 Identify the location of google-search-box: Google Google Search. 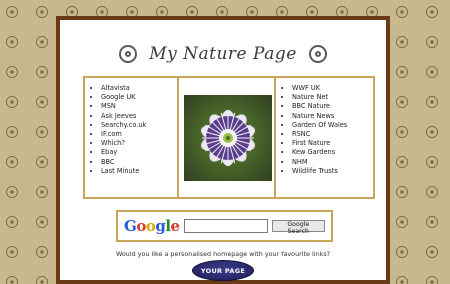
(224, 226).